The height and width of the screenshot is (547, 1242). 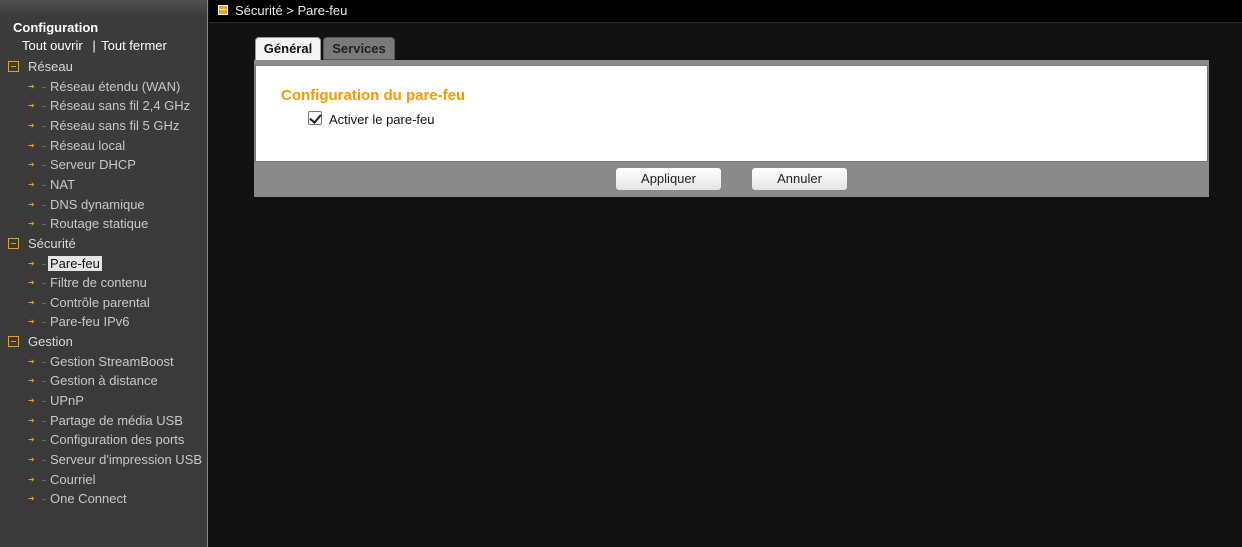 I want to click on sidebar-item-label: DNS dynamique, so click(x=97, y=204).